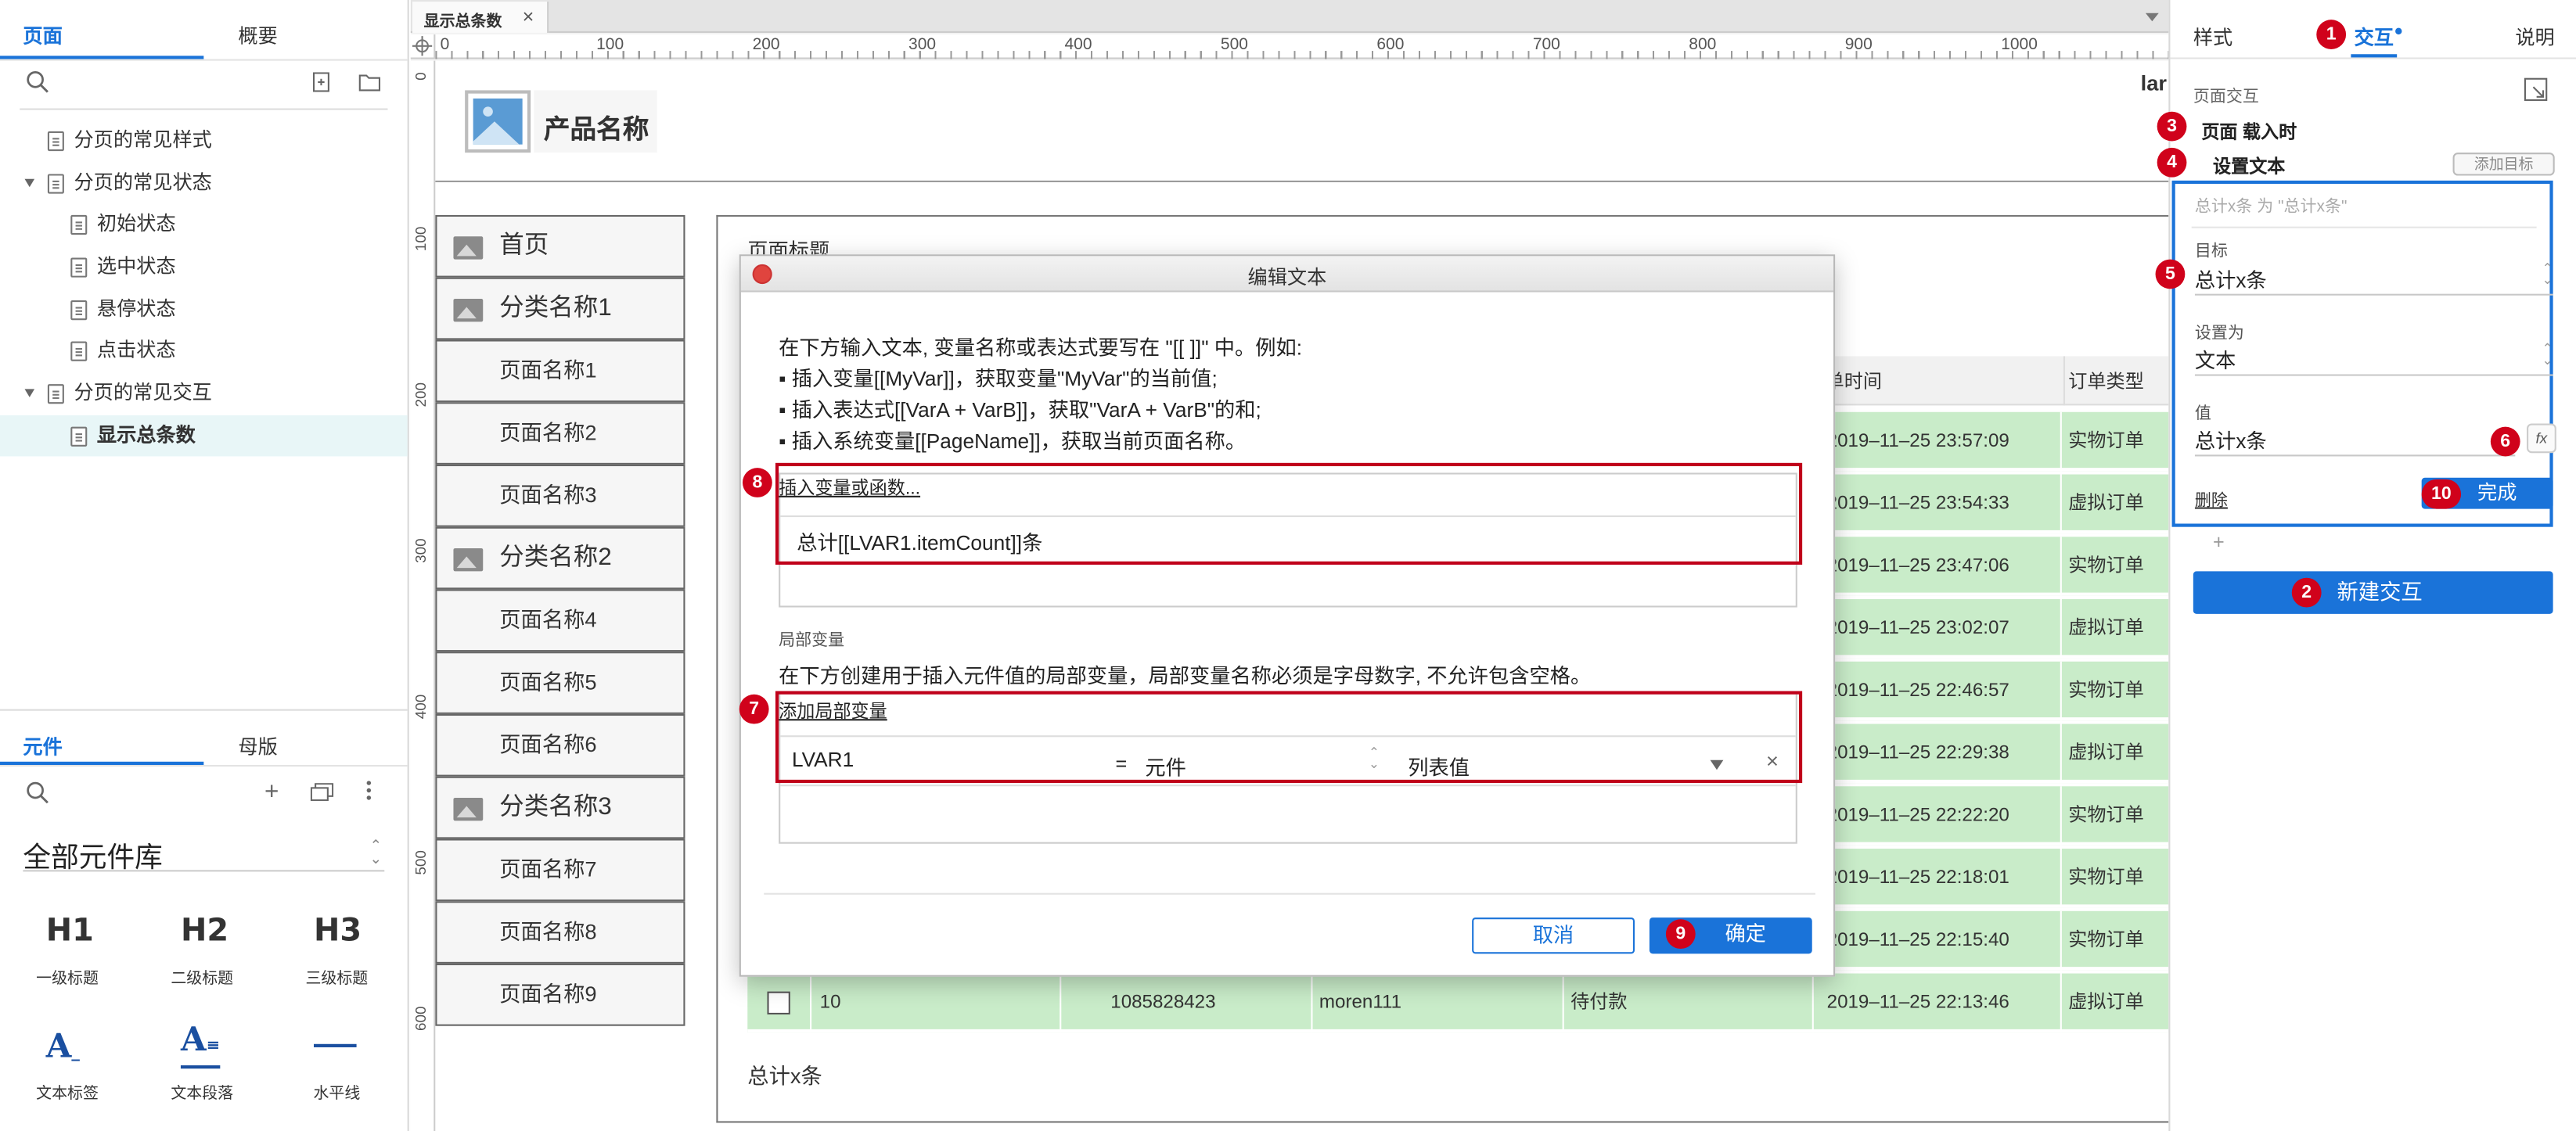  Describe the element at coordinates (2374, 37) in the screenshot. I see `tab-interactions: 交互` at that location.